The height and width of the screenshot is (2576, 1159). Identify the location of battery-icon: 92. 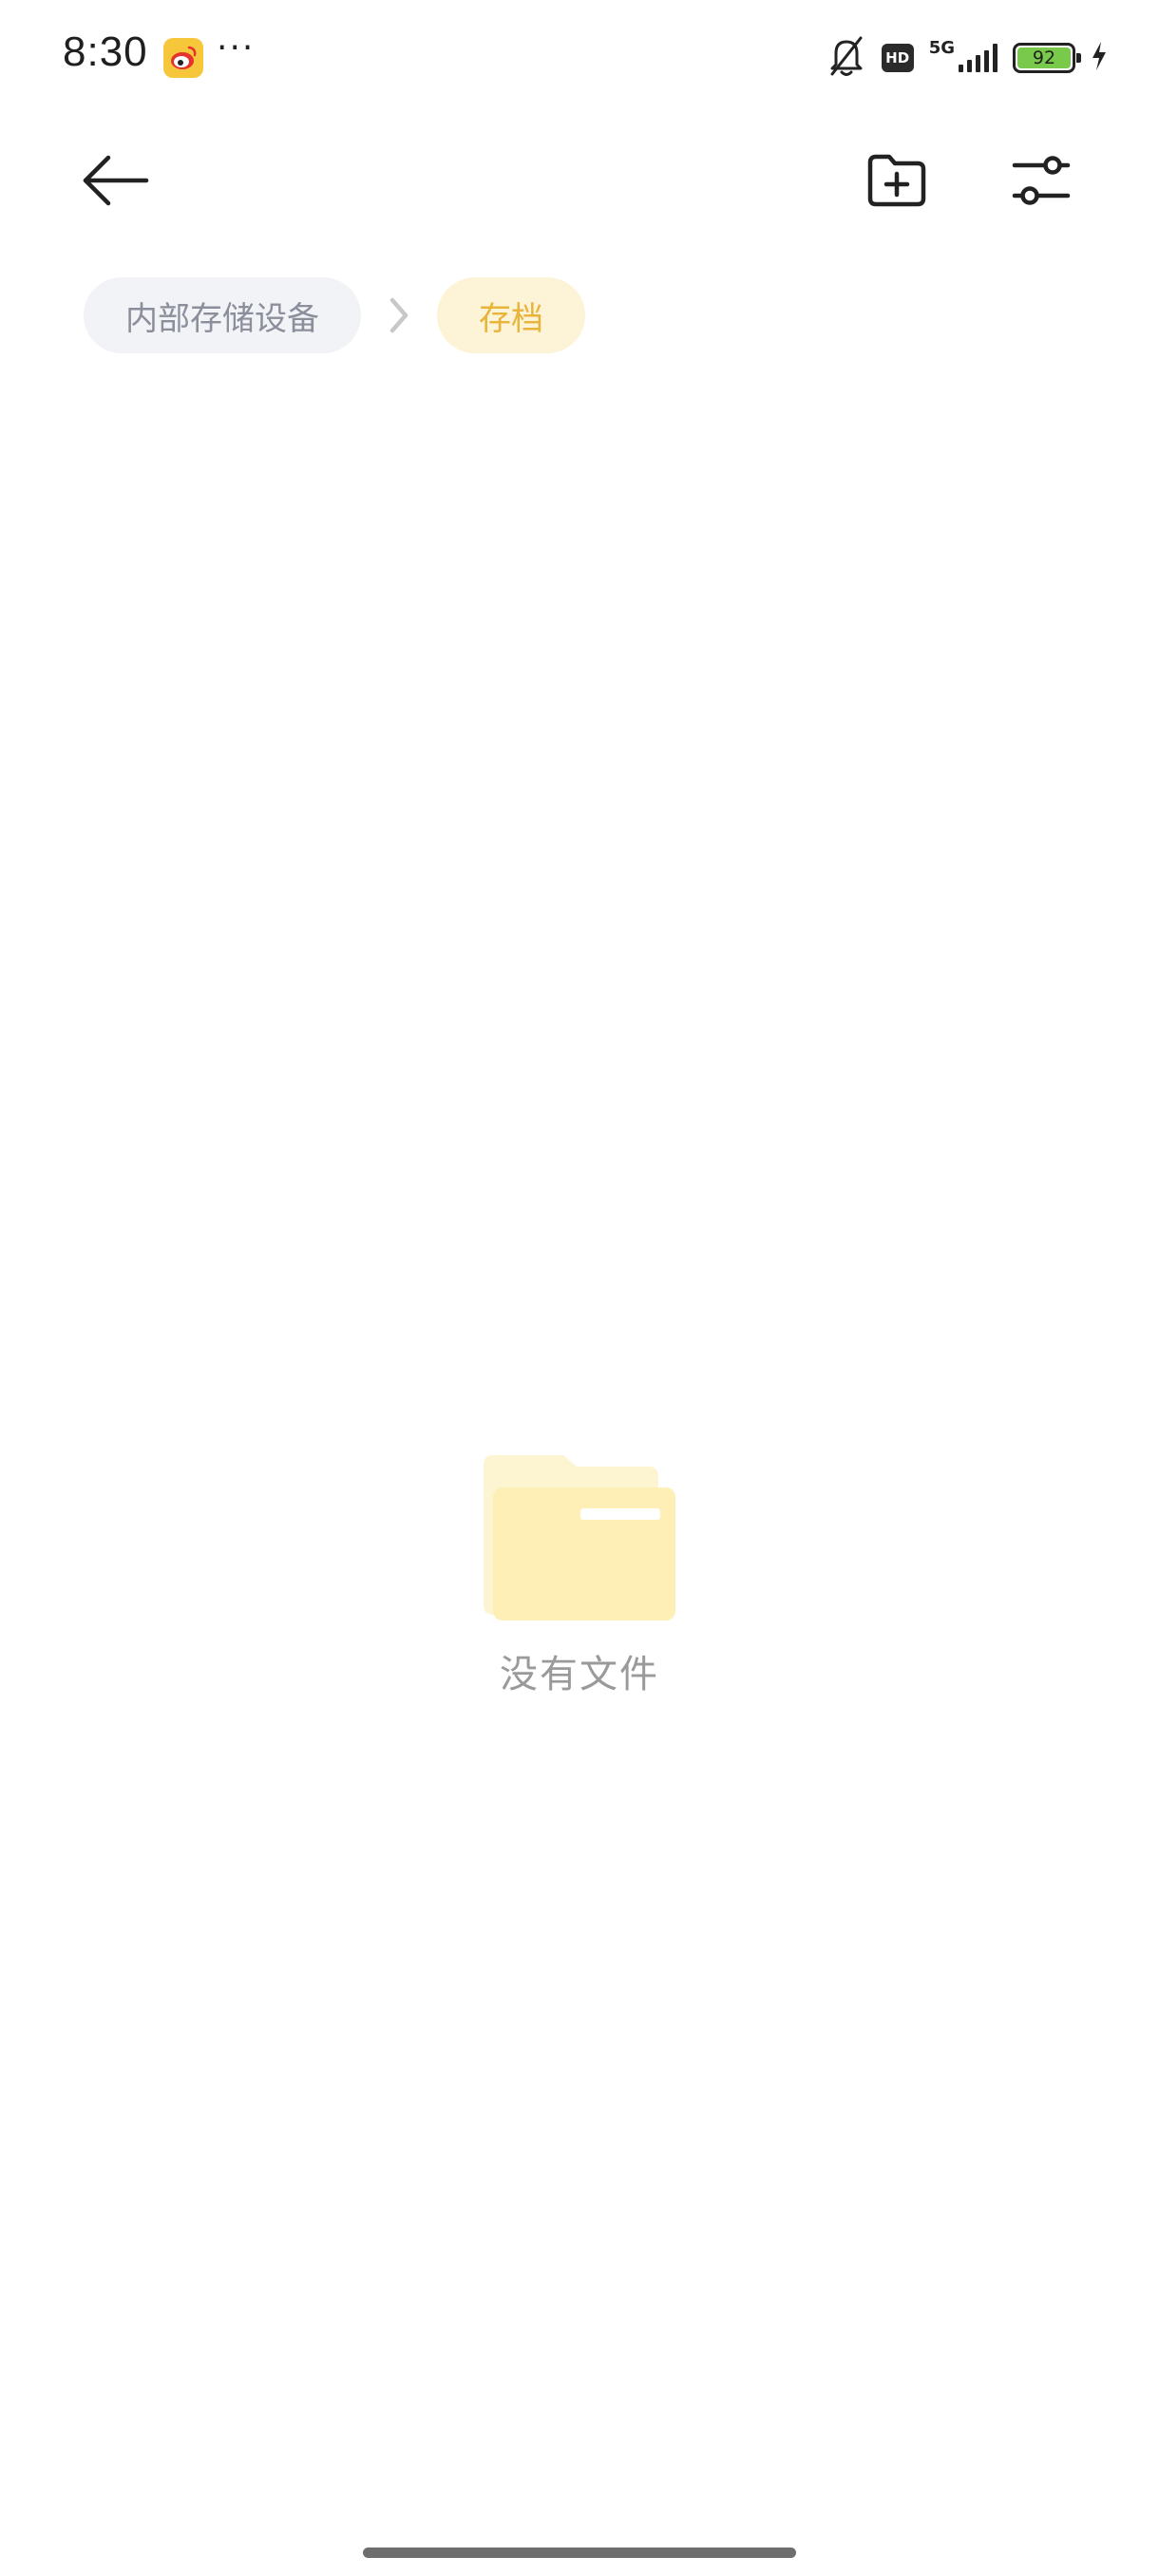
(1047, 58).